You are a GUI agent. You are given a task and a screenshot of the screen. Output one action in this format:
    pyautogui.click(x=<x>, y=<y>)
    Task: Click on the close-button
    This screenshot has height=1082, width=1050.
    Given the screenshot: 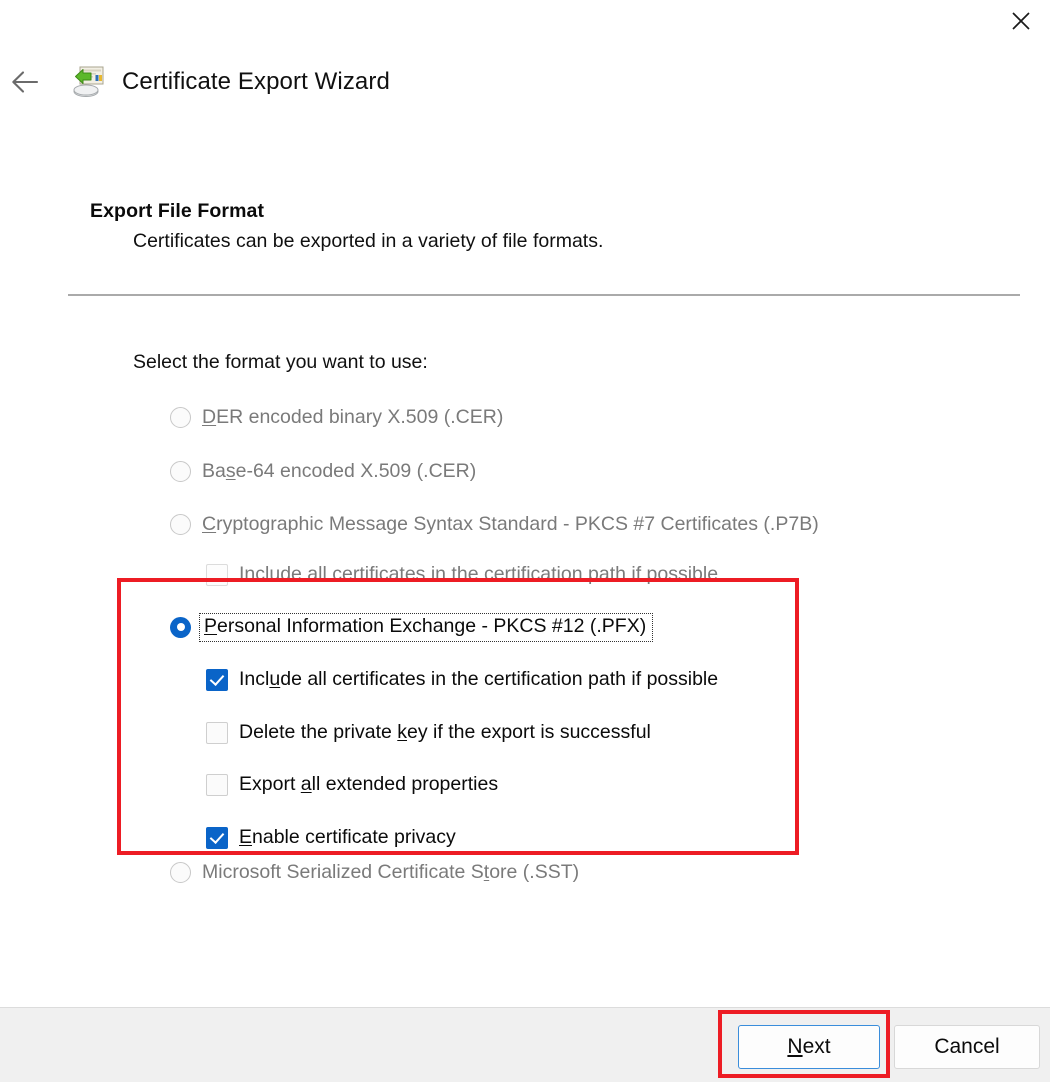 What is the action you would take?
    pyautogui.click(x=1021, y=21)
    